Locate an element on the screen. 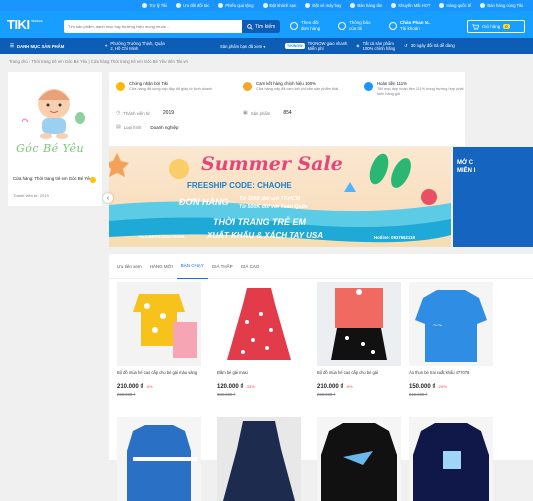  bell-icon is located at coordinates (342, 25).